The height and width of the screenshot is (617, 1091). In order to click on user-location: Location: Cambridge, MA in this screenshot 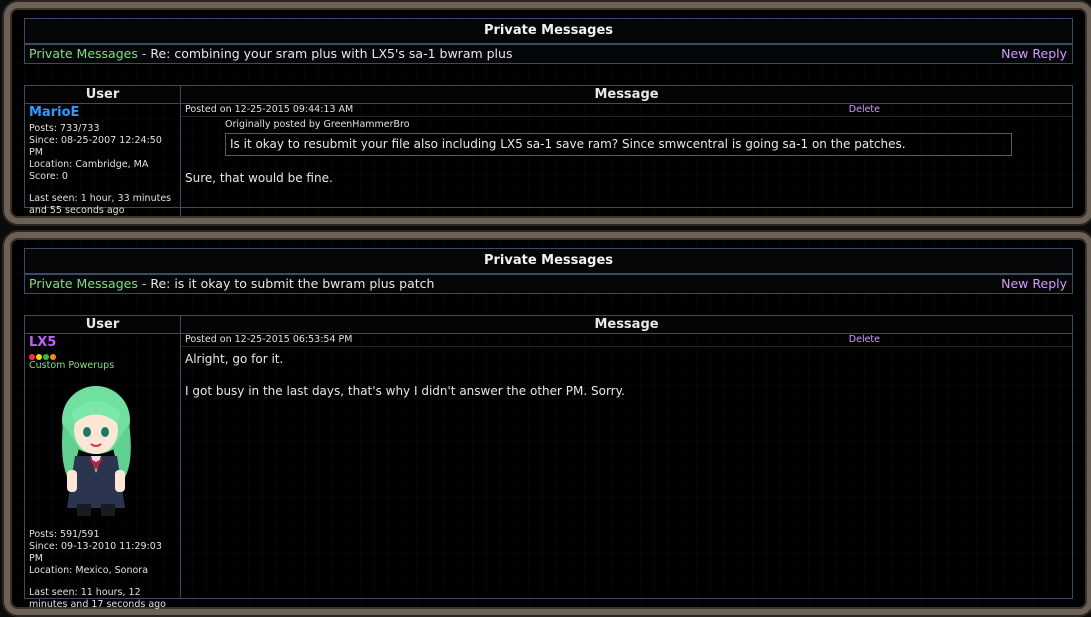, I will do `click(89, 164)`.